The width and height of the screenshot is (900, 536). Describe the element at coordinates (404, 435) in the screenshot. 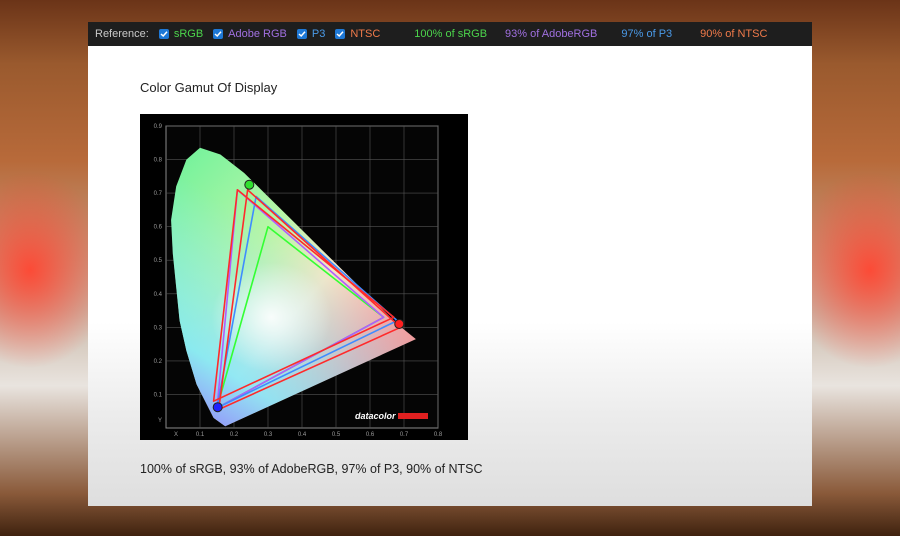

I see `x-tick-label: 0.7` at that location.